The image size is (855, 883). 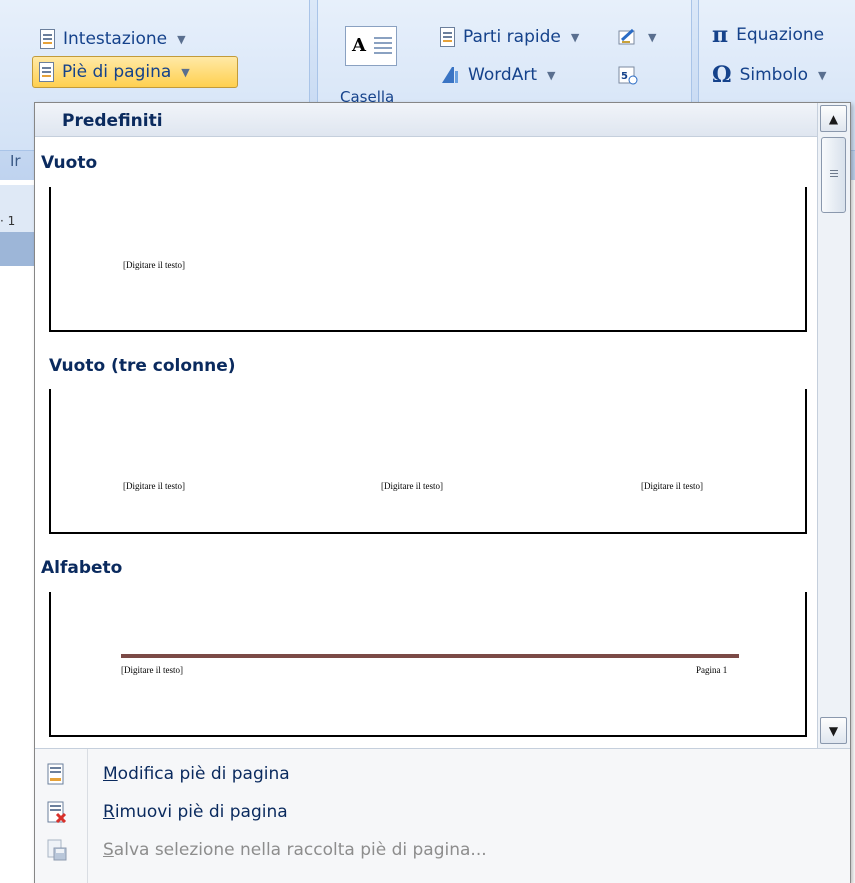 What do you see at coordinates (430, 656) in the screenshot?
I see `footer-rule-line` at bounding box center [430, 656].